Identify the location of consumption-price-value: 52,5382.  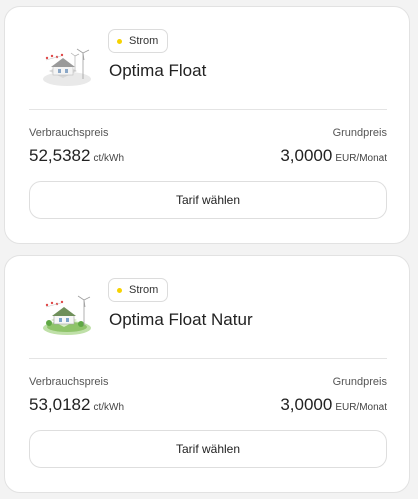
(60, 155).